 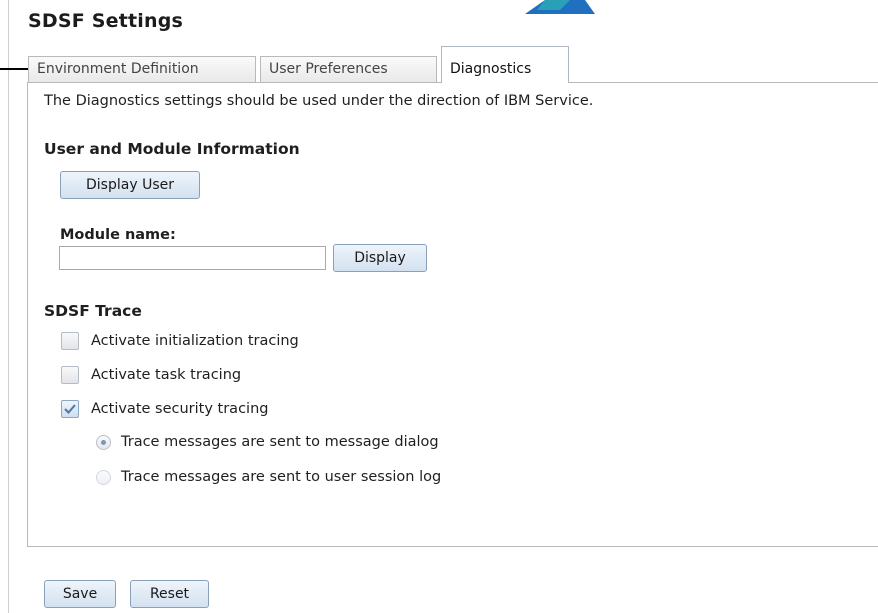 I want to click on security-tracing-checkbox, so click(x=70, y=409).